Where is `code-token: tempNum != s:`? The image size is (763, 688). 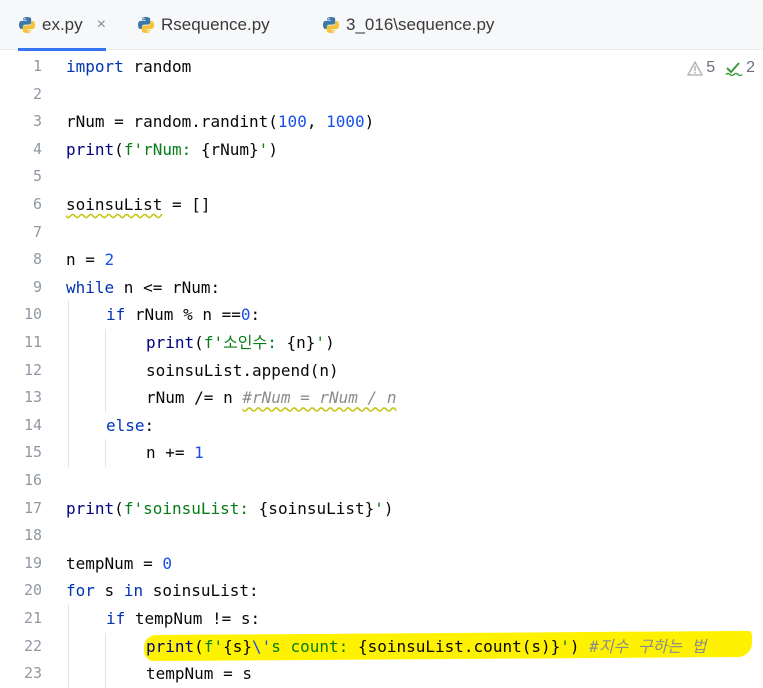
code-token: tempNum != s: is located at coordinates (193, 618).